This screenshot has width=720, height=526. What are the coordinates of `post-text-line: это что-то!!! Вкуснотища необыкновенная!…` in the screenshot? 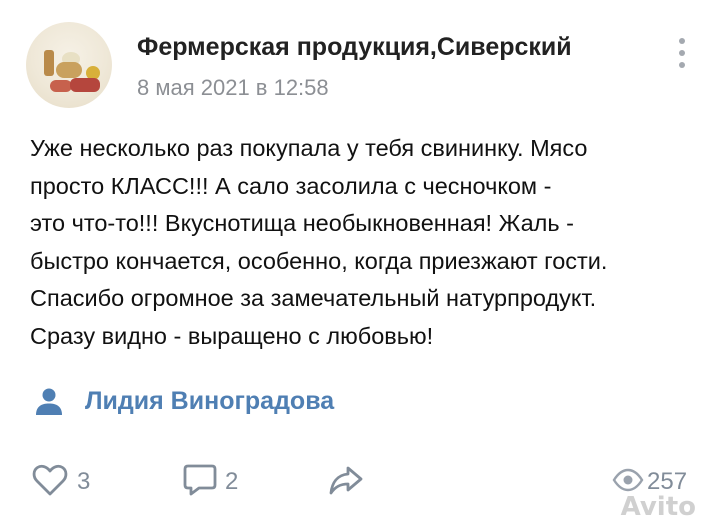 It's located at (302, 223).